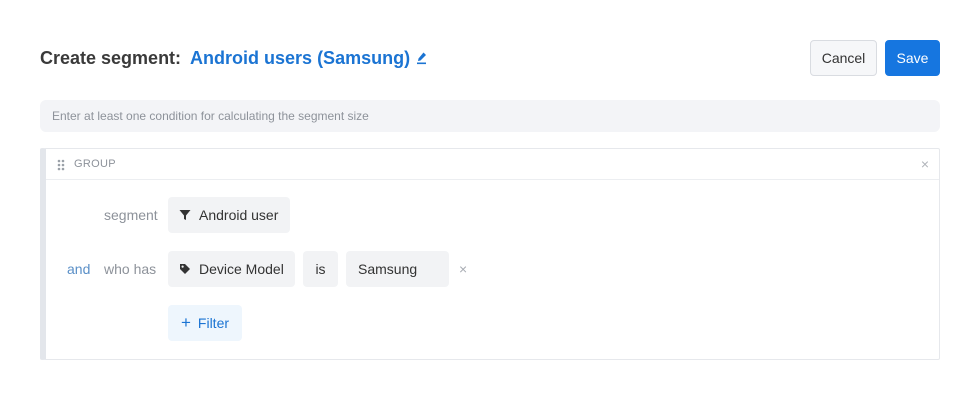 The image size is (980, 404). I want to click on value-chip: Samsung, so click(397, 269).